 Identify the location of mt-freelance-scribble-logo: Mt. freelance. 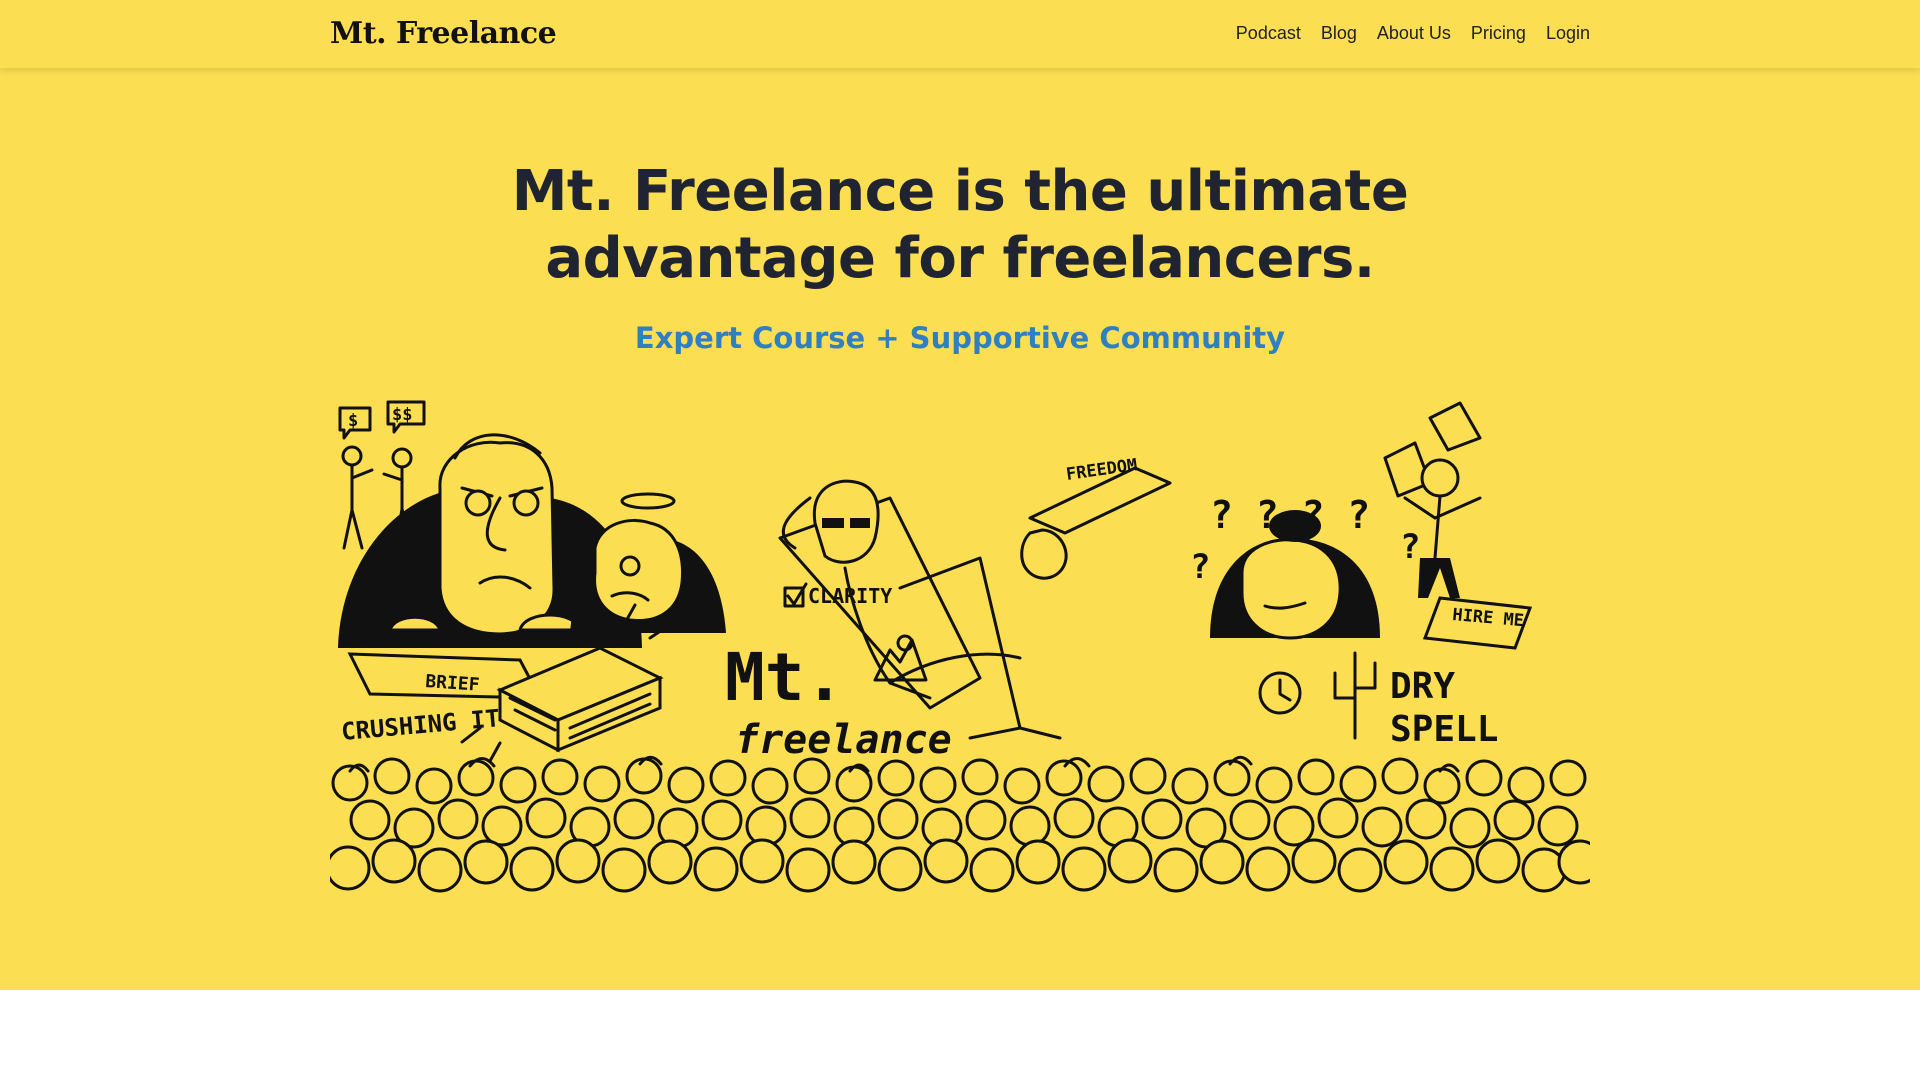
(838, 698).